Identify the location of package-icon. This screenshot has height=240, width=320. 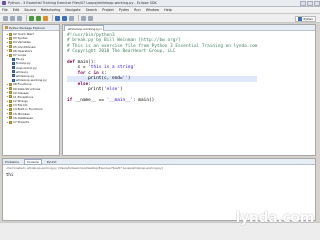
(6, 27).